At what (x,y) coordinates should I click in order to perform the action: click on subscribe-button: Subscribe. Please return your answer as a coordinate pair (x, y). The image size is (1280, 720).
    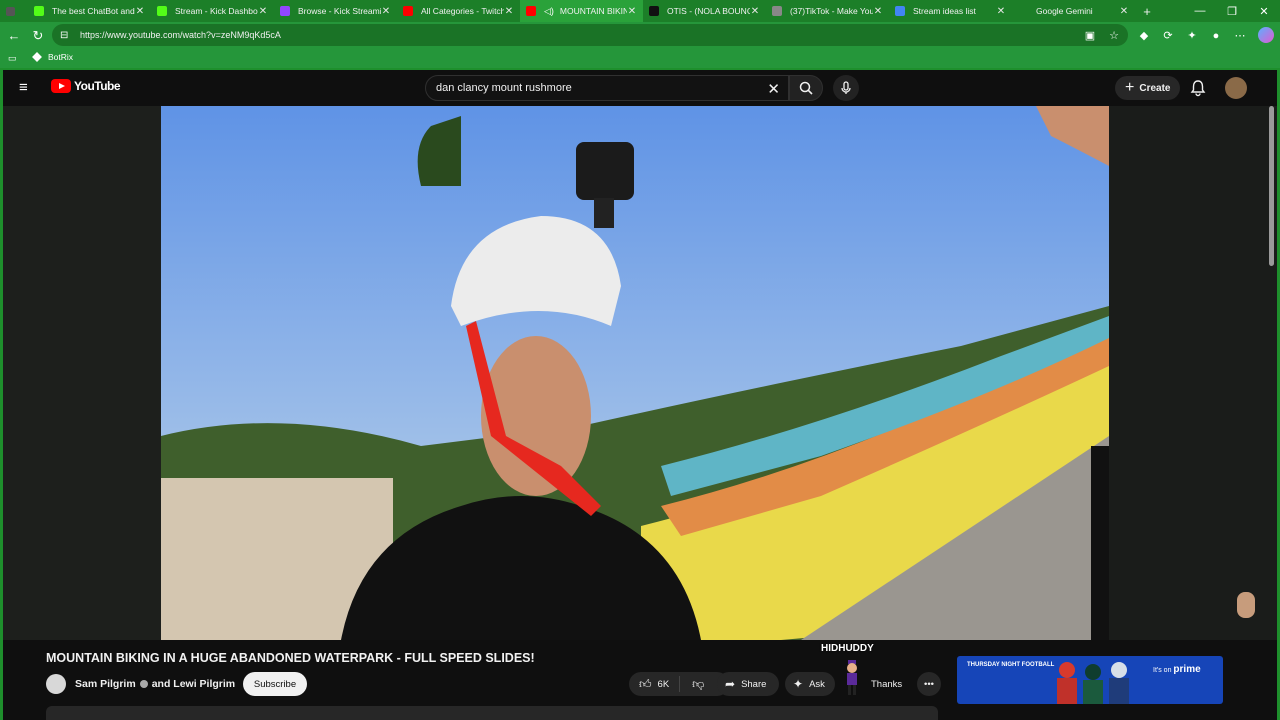
    Looking at the image, I should click on (275, 684).